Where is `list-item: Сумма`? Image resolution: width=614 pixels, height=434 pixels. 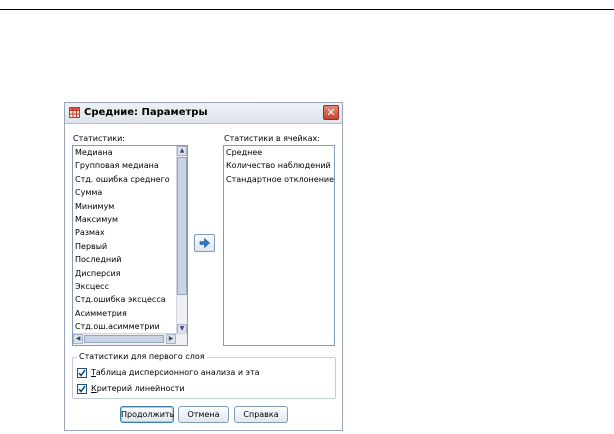 list-item: Сумма is located at coordinates (130, 192).